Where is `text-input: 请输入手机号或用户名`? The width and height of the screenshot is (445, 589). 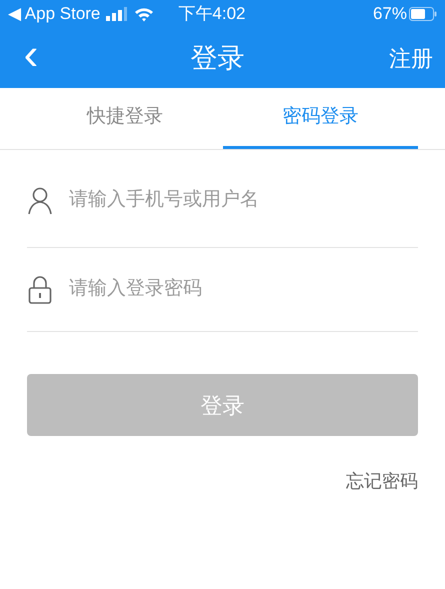 text-input: 请输入手机号或用户名 is located at coordinates (243, 200).